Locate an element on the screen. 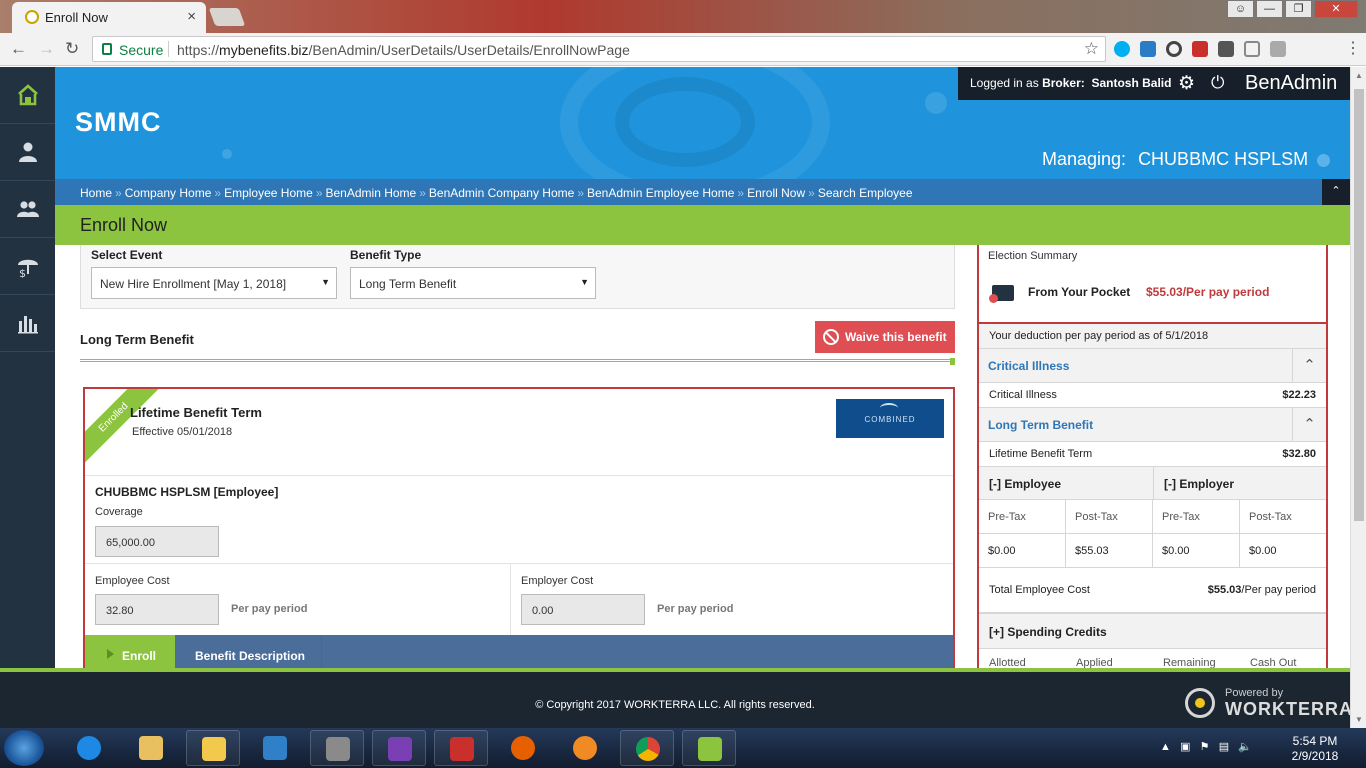  firefox-icon is located at coordinates (523, 748).